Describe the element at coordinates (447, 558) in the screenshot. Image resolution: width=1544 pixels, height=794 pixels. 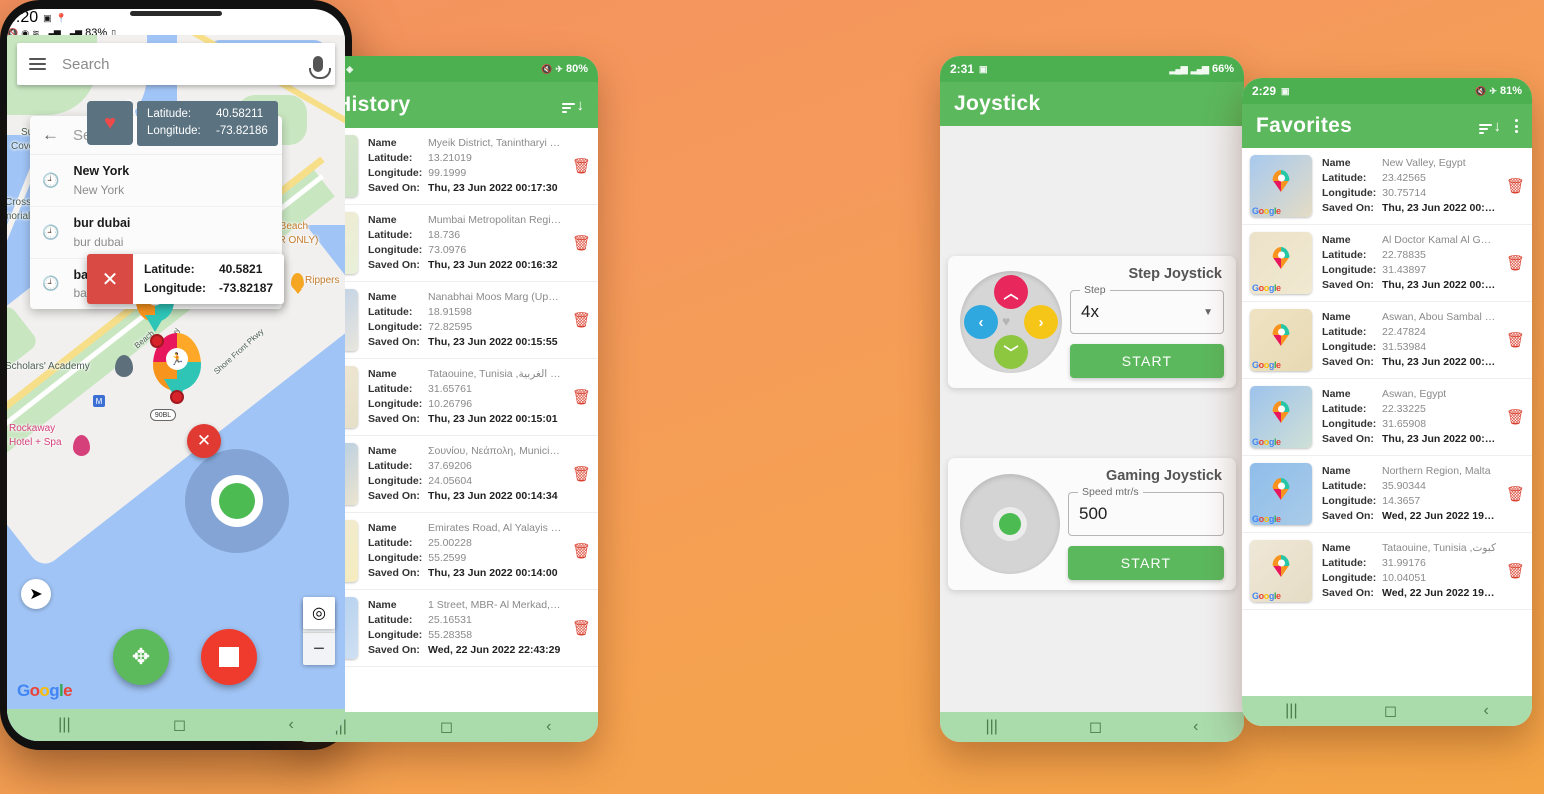
I see `longitude-value: 55.2599` at that location.